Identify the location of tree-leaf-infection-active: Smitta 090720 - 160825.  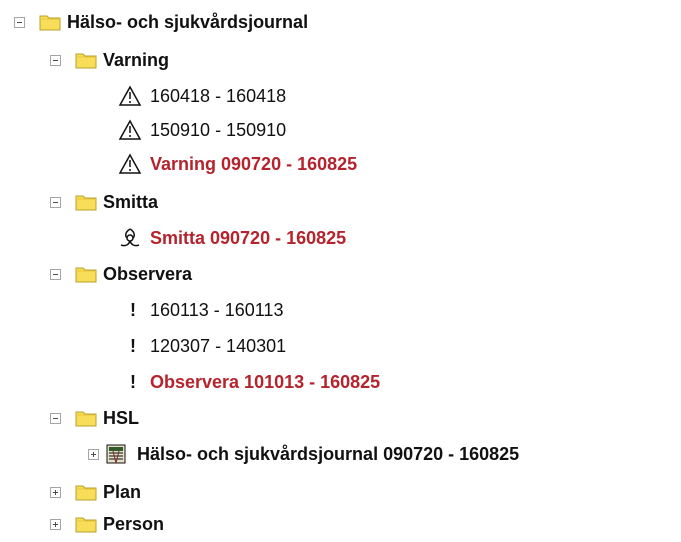
(232, 238).